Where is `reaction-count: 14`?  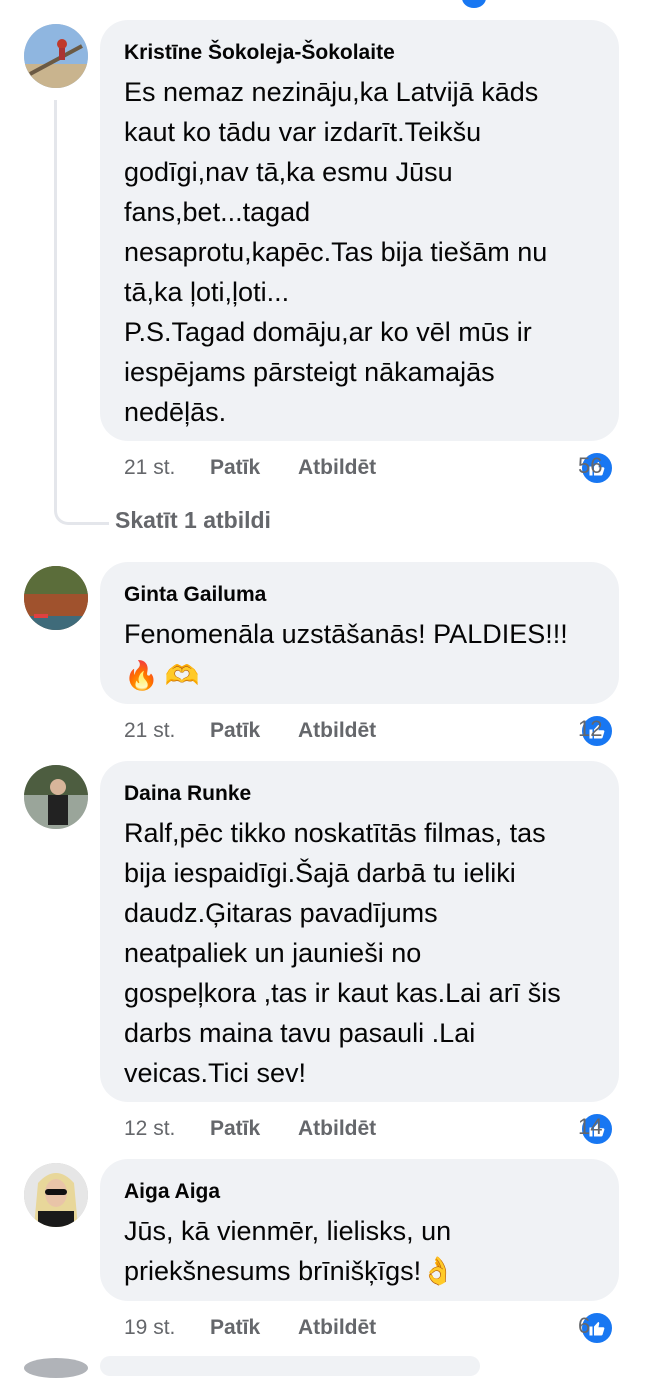
reaction-count: 14 is located at coordinates (596, 1129).